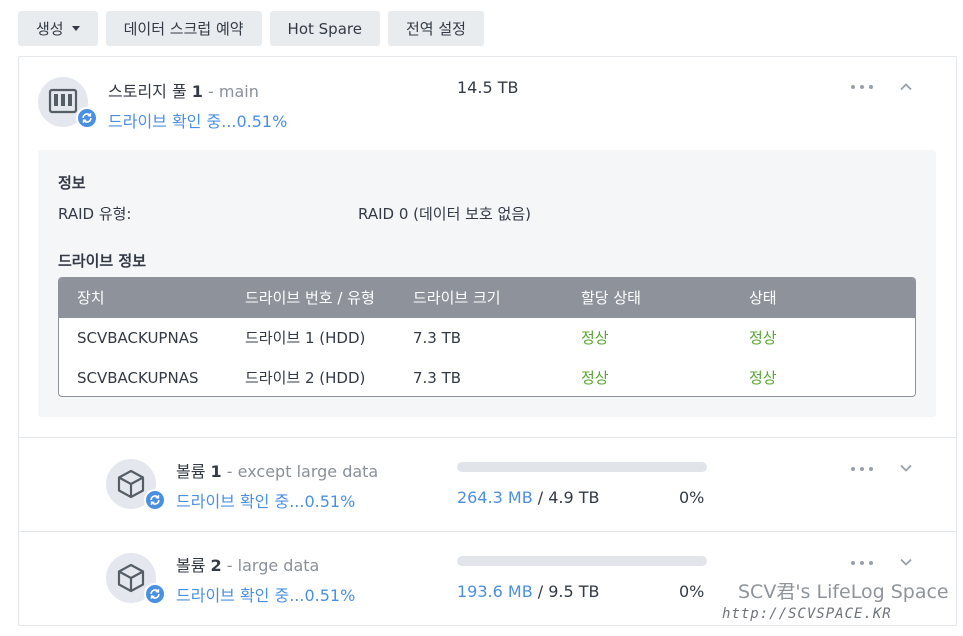  I want to click on pool-title-label: 스토리지 풀, so click(147, 91).